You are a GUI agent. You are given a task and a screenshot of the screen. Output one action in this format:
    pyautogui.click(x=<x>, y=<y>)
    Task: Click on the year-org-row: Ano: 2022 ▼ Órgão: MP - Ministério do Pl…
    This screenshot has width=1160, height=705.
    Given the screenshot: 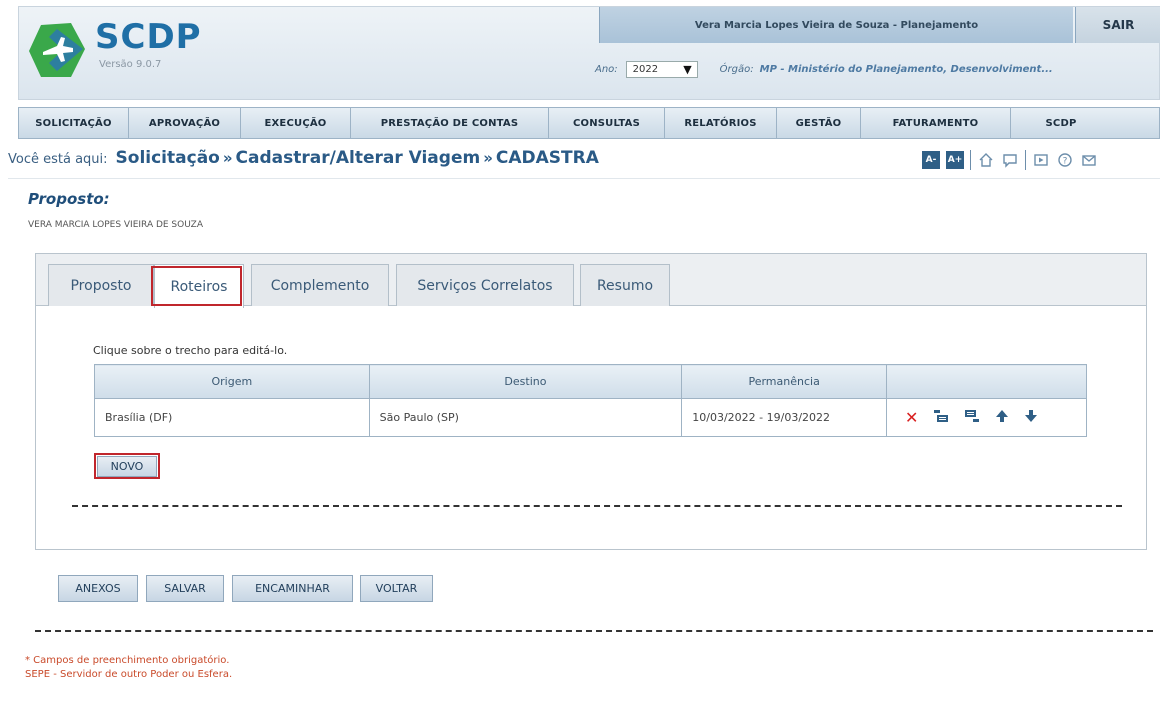 What is the action you would take?
    pyautogui.click(x=824, y=69)
    